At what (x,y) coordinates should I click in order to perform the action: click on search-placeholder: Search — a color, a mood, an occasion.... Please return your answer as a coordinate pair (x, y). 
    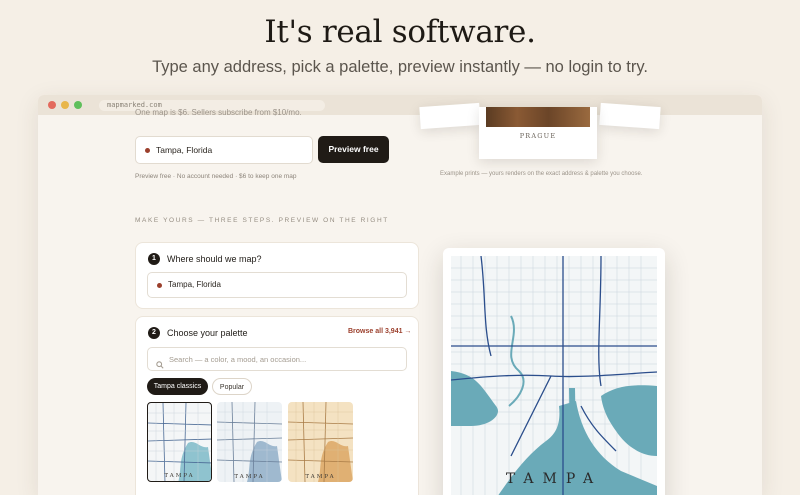
    Looking at the image, I should click on (238, 359).